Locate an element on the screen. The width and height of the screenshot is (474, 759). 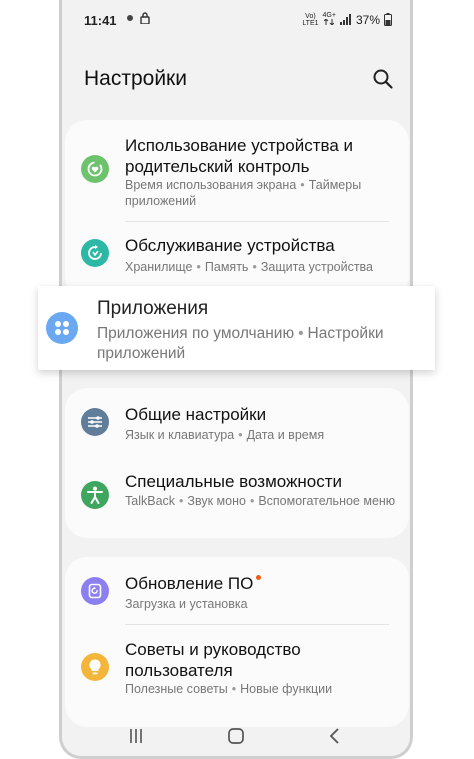
accessibility-icon is located at coordinates (95, 495).